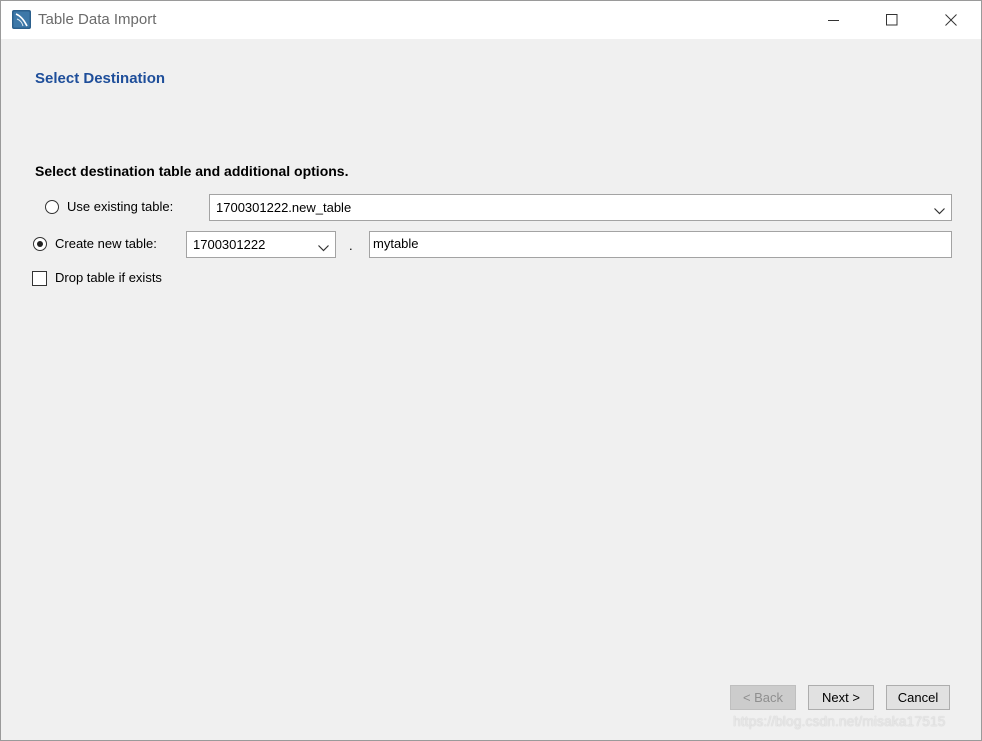 The height and width of the screenshot is (741, 982). I want to click on drop-table-label: Drop table if exists, so click(108, 277).